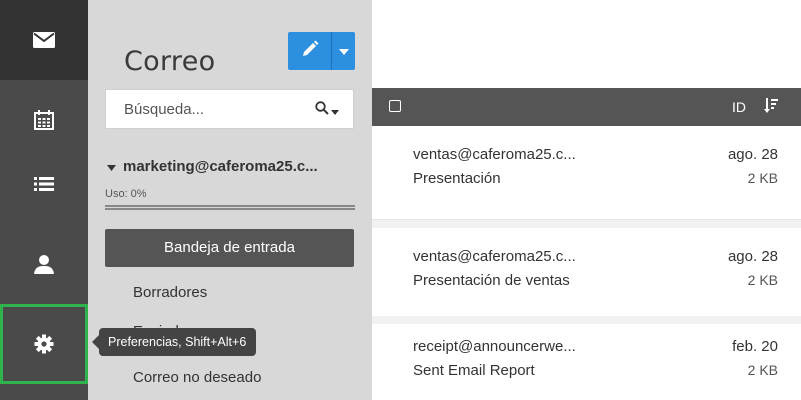 This screenshot has width=801, height=400. What do you see at coordinates (474, 370) in the screenshot?
I see `message-subject: Sent Email Report` at bounding box center [474, 370].